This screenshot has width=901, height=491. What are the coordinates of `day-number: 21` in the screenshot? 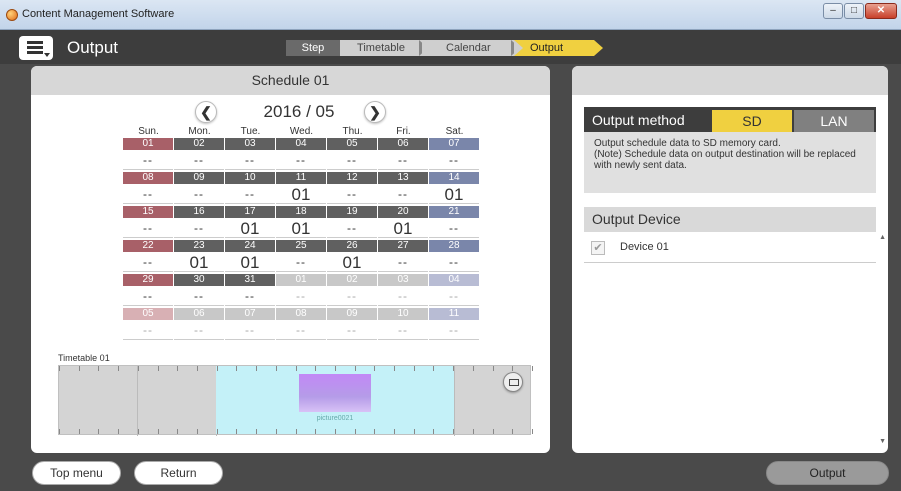 It's located at (454, 212).